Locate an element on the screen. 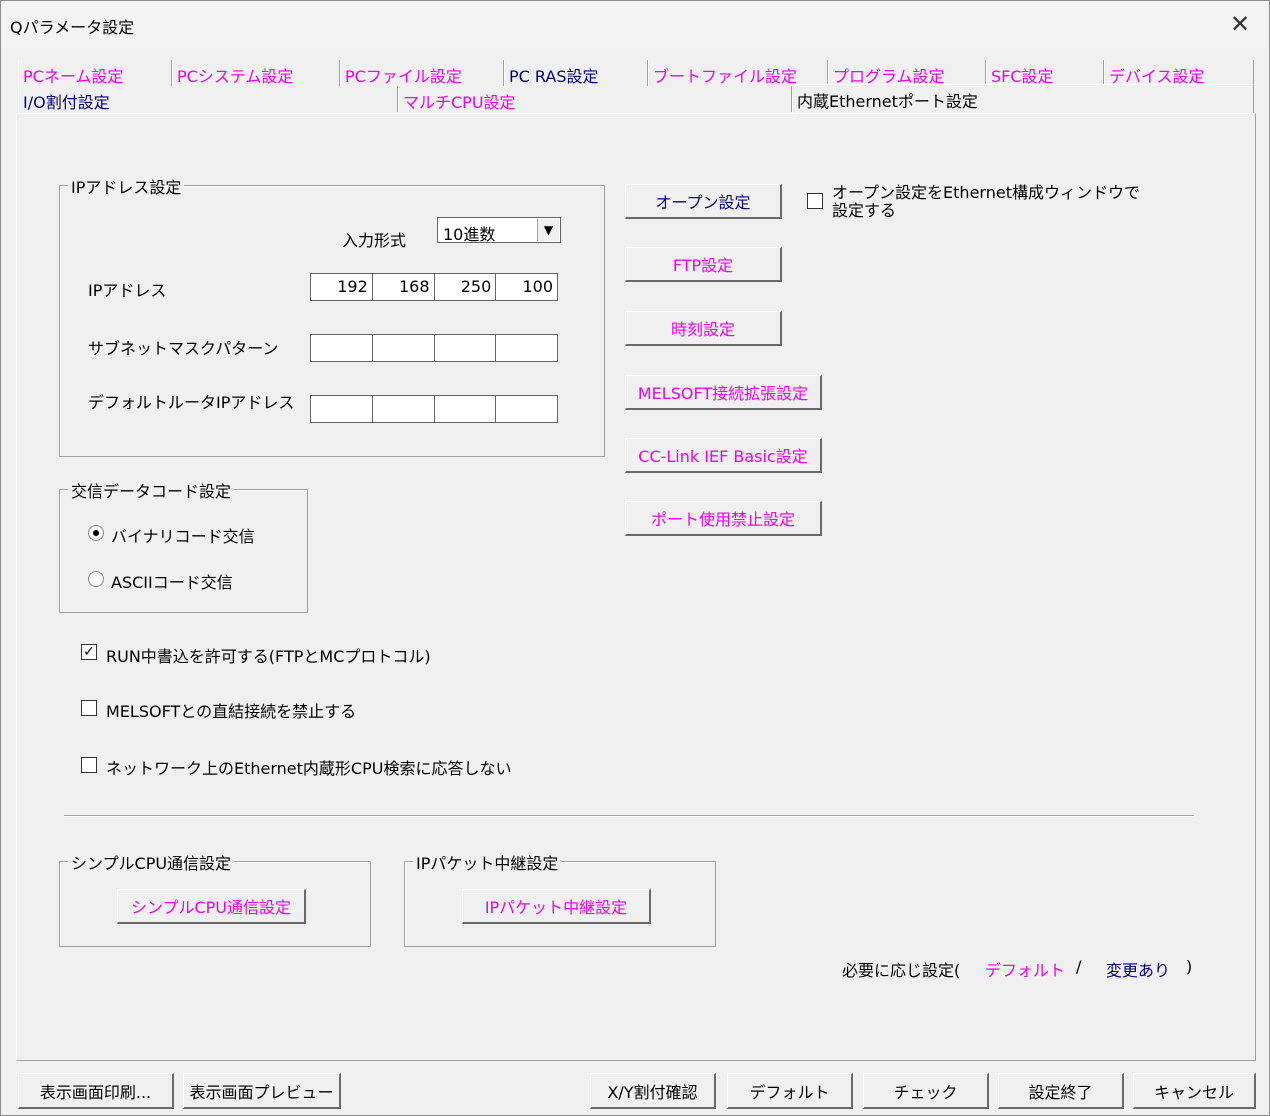 The width and height of the screenshot is (1270, 1116). data-code-group: 交信データコード設定 is located at coordinates (183, 545).